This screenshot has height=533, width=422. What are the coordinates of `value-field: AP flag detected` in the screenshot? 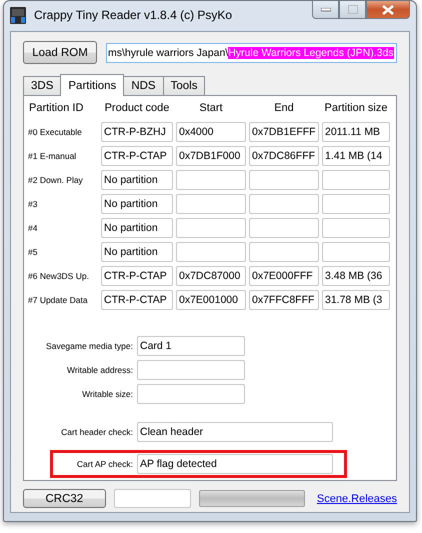 It's located at (235, 464).